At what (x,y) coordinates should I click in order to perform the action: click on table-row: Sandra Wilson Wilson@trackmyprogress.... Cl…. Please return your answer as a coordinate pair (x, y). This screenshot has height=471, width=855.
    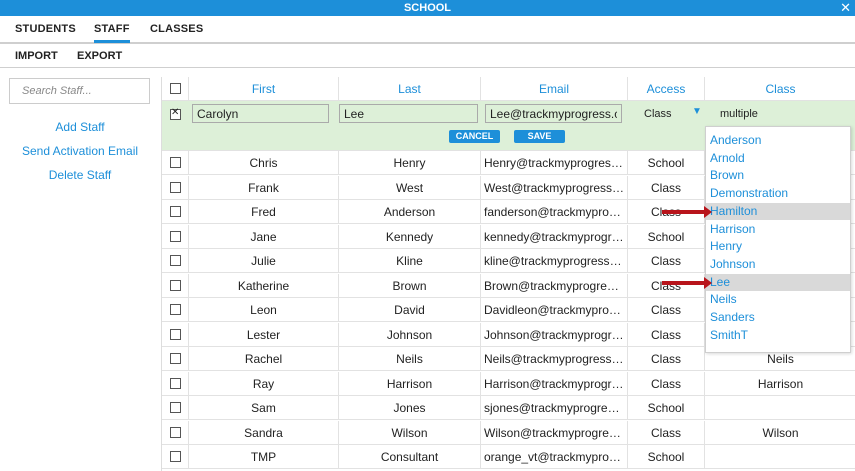
    Looking at the image, I should click on (508, 432).